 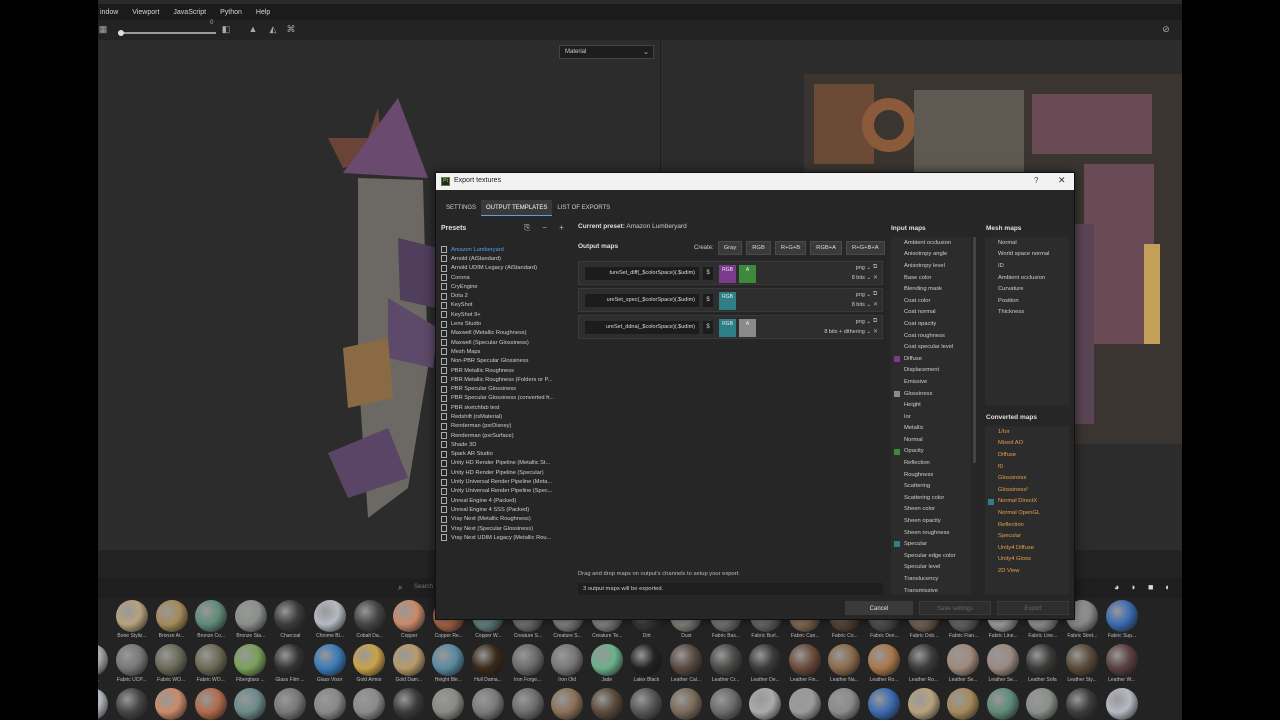 What do you see at coordinates (1116, 587) in the screenshot?
I see `filter-sphere-icon: ◕` at bounding box center [1116, 587].